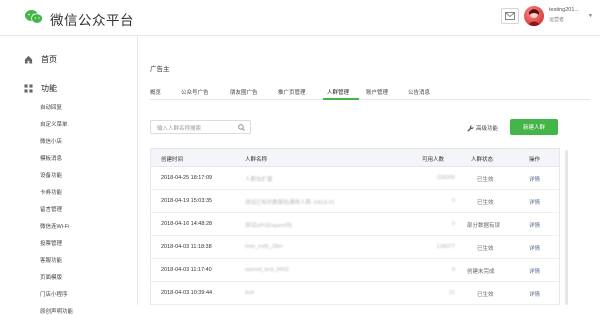  What do you see at coordinates (534, 127) in the screenshot?
I see `new-audience-button: 新建人群` at bounding box center [534, 127].